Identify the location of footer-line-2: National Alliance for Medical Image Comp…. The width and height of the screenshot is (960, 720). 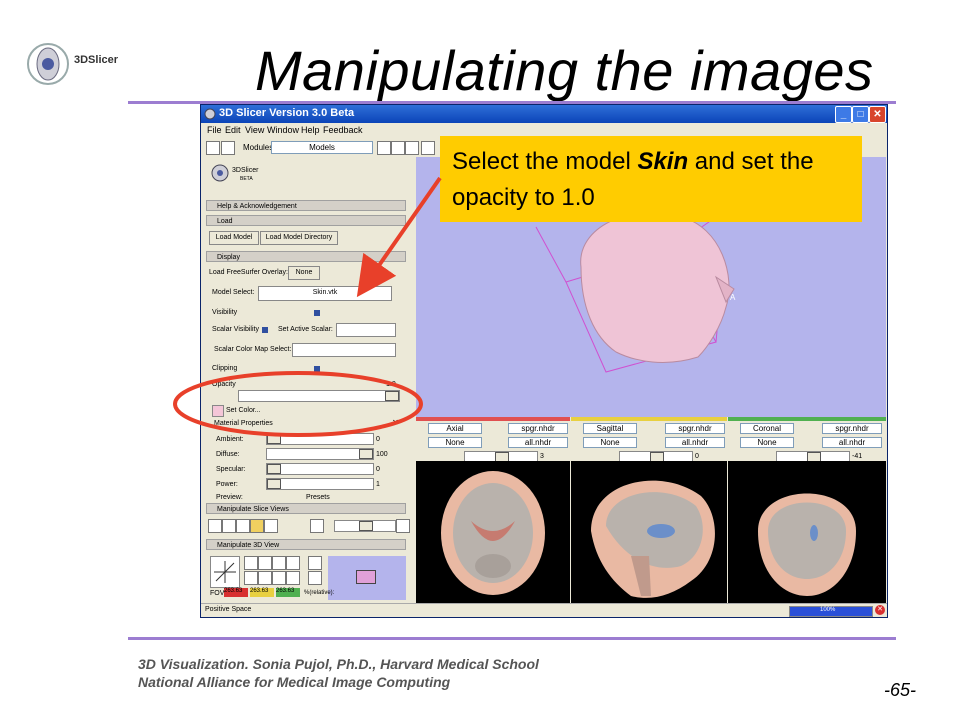
(294, 682).